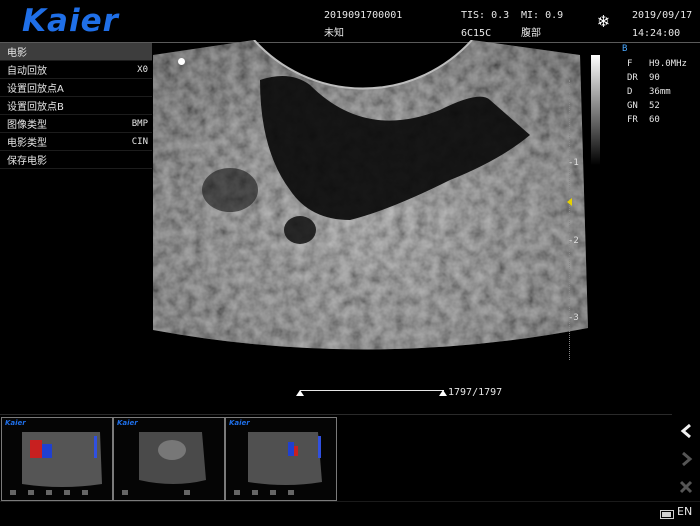 This screenshot has height=526, width=700. What do you see at coordinates (350, 513) in the screenshot?
I see `status-bar` at bounding box center [350, 513].